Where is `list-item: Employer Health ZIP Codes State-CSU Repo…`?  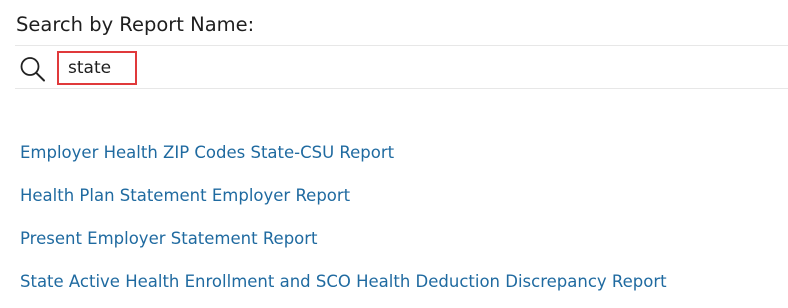
list-item: Employer Health ZIP Codes State-CSU Repo… is located at coordinates (343, 157).